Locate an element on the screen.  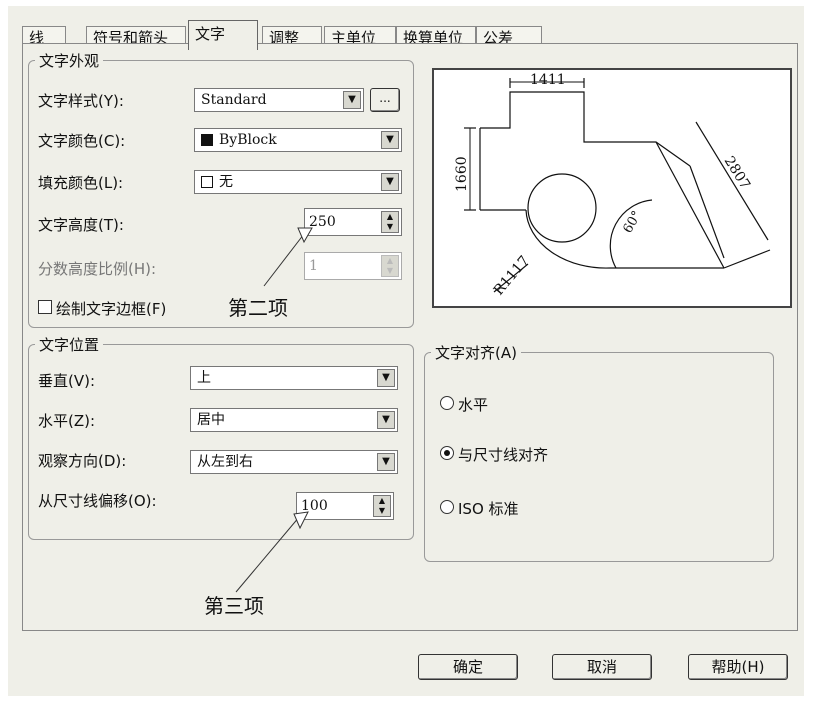
help-button: 帮助(H) is located at coordinates (738, 667).